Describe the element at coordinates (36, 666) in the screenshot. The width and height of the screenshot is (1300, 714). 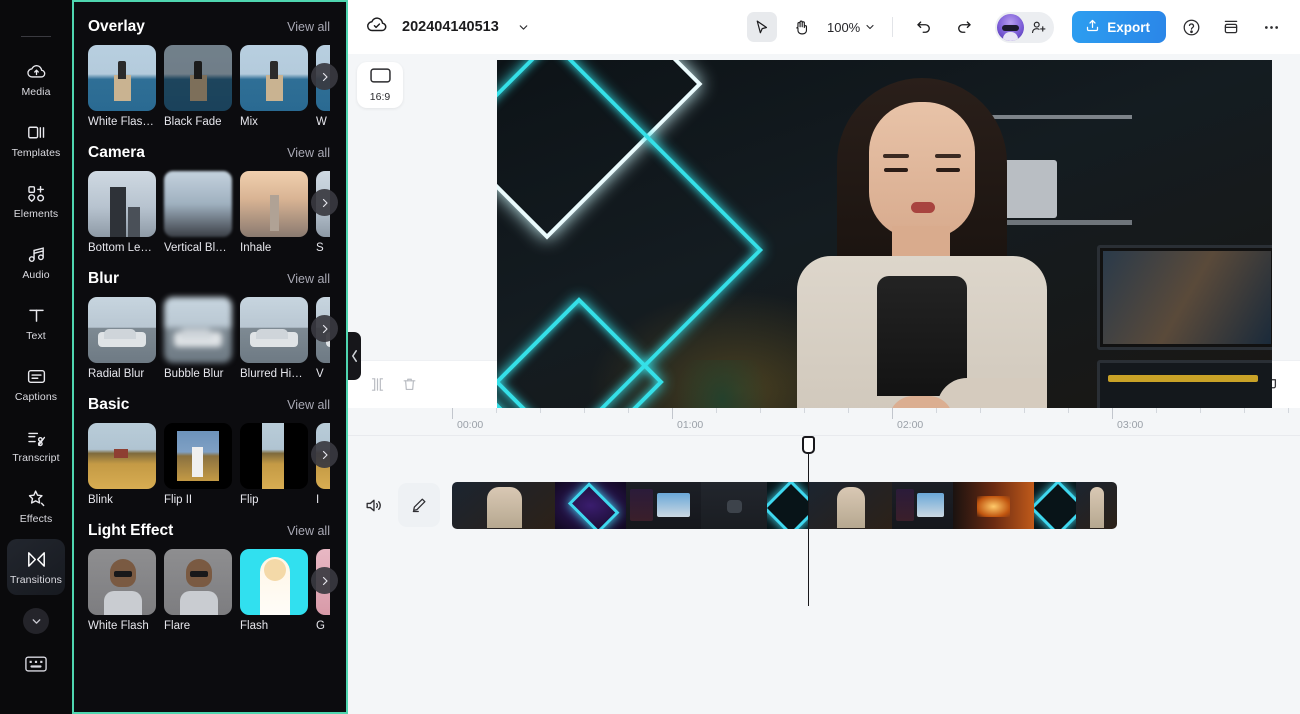
I see `keyboard-shortcuts-icon` at that location.